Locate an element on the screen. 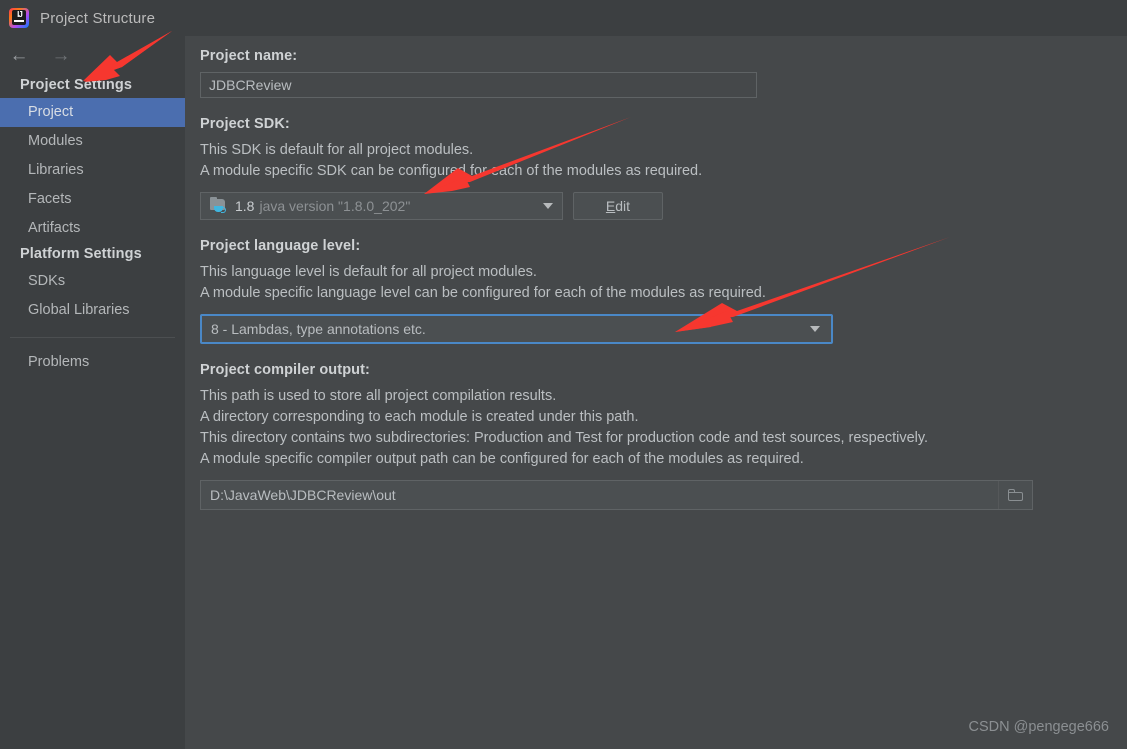  sidebar-item-libraries: Libraries is located at coordinates (92, 170).